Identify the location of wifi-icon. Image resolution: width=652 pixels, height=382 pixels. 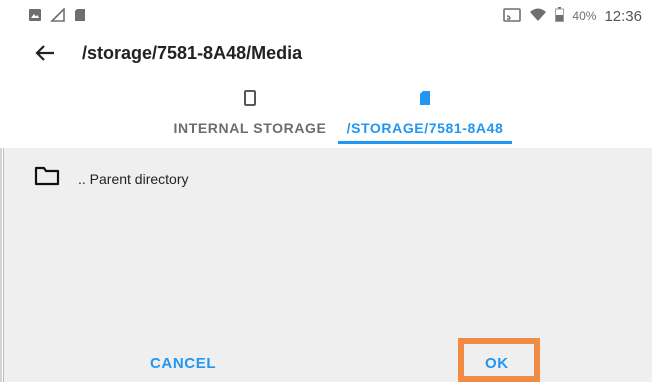
(538, 16).